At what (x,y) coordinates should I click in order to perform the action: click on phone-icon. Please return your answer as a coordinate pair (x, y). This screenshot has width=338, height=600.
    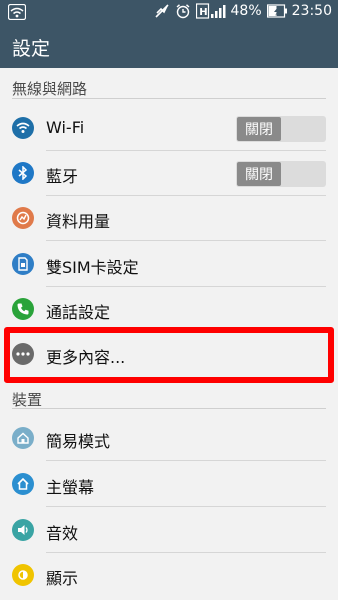
    Looking at the image, I should click on (23, 309).